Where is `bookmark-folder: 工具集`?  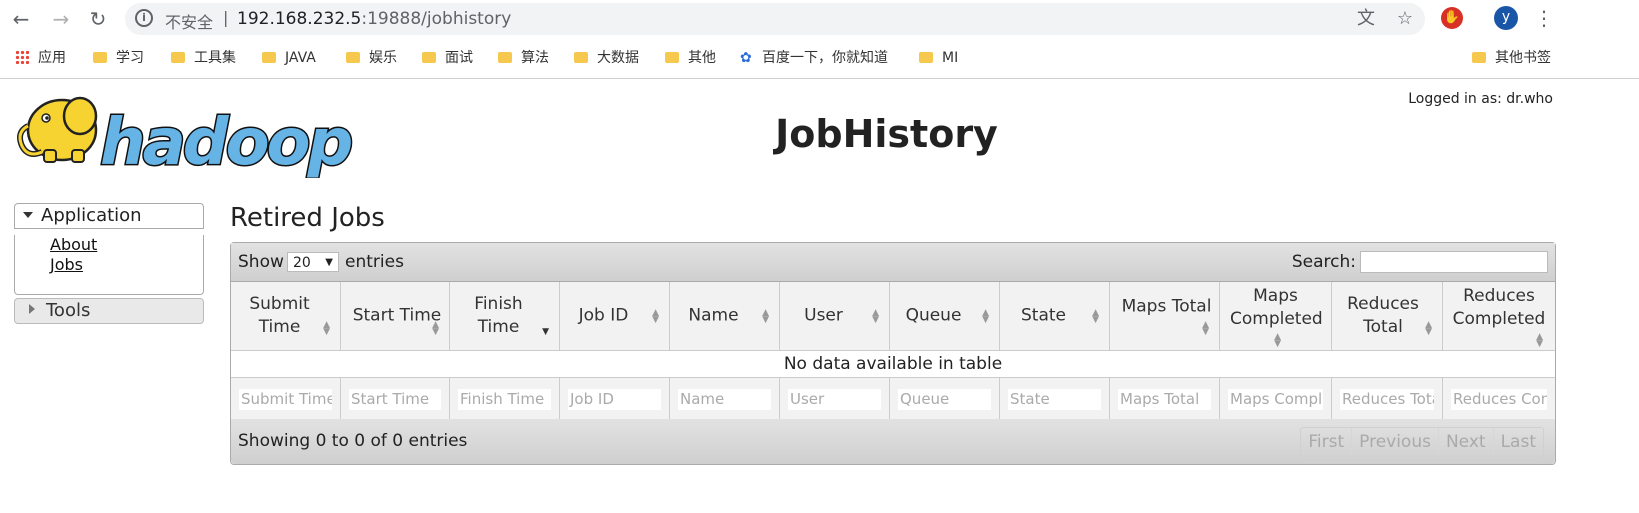 bookmark-folder: 工具集 is located at coordinates (203, 58).